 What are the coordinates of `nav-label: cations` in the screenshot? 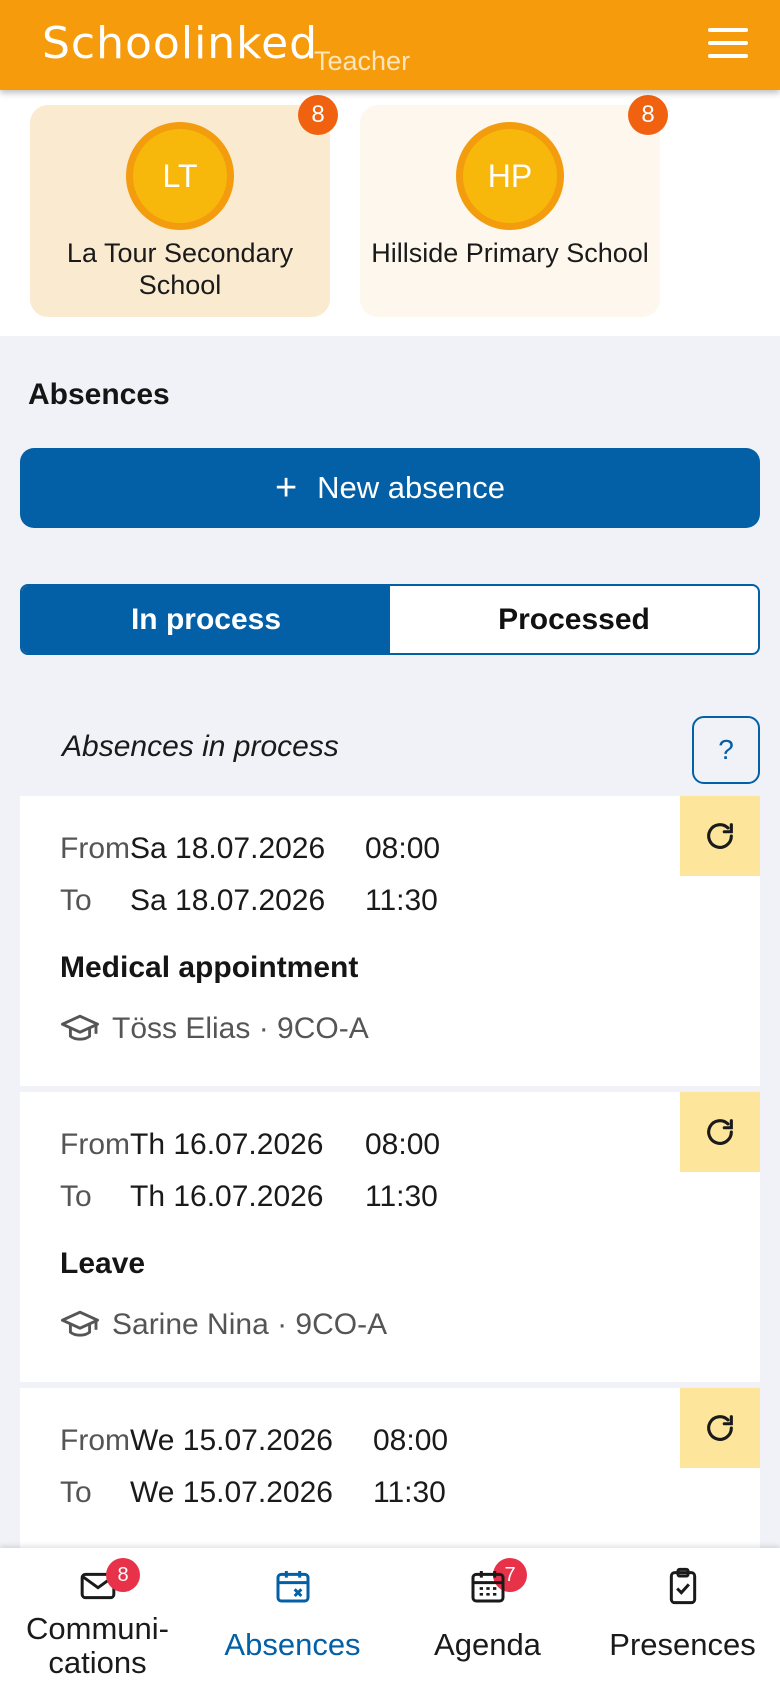 It's located at (97, 1662).